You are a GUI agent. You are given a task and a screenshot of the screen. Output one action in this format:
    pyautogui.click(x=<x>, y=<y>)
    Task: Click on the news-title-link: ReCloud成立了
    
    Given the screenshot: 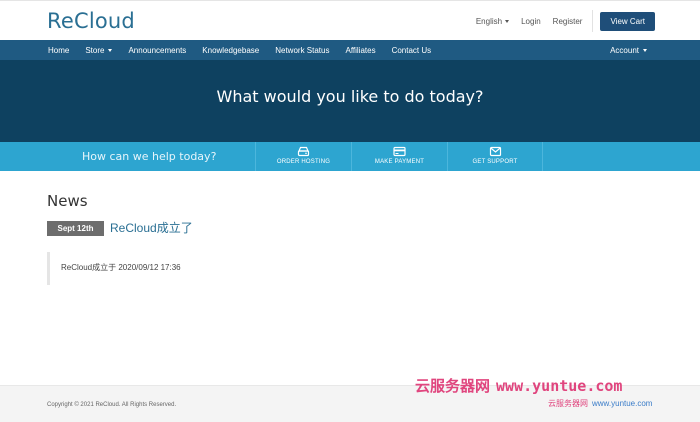 What is the action you would take?
    pyautogui.click(x=151, y=227)
    